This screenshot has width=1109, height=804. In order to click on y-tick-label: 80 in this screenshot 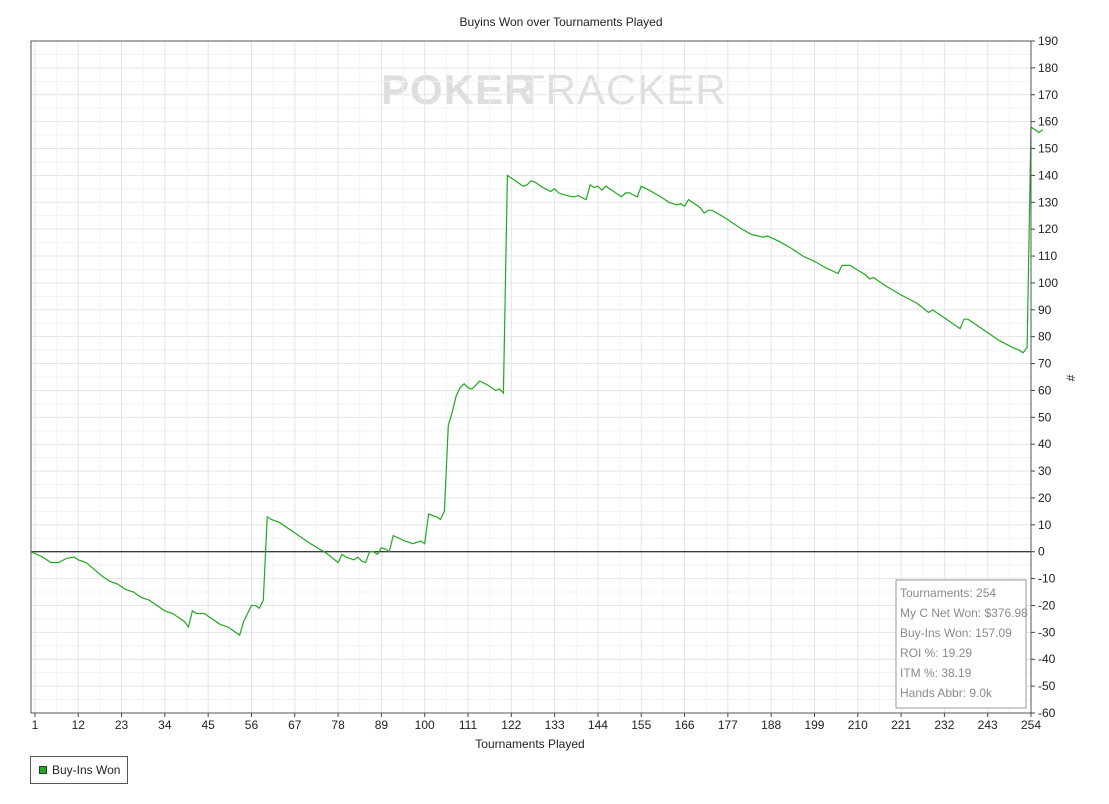, I will do `click(1045, 337)`.